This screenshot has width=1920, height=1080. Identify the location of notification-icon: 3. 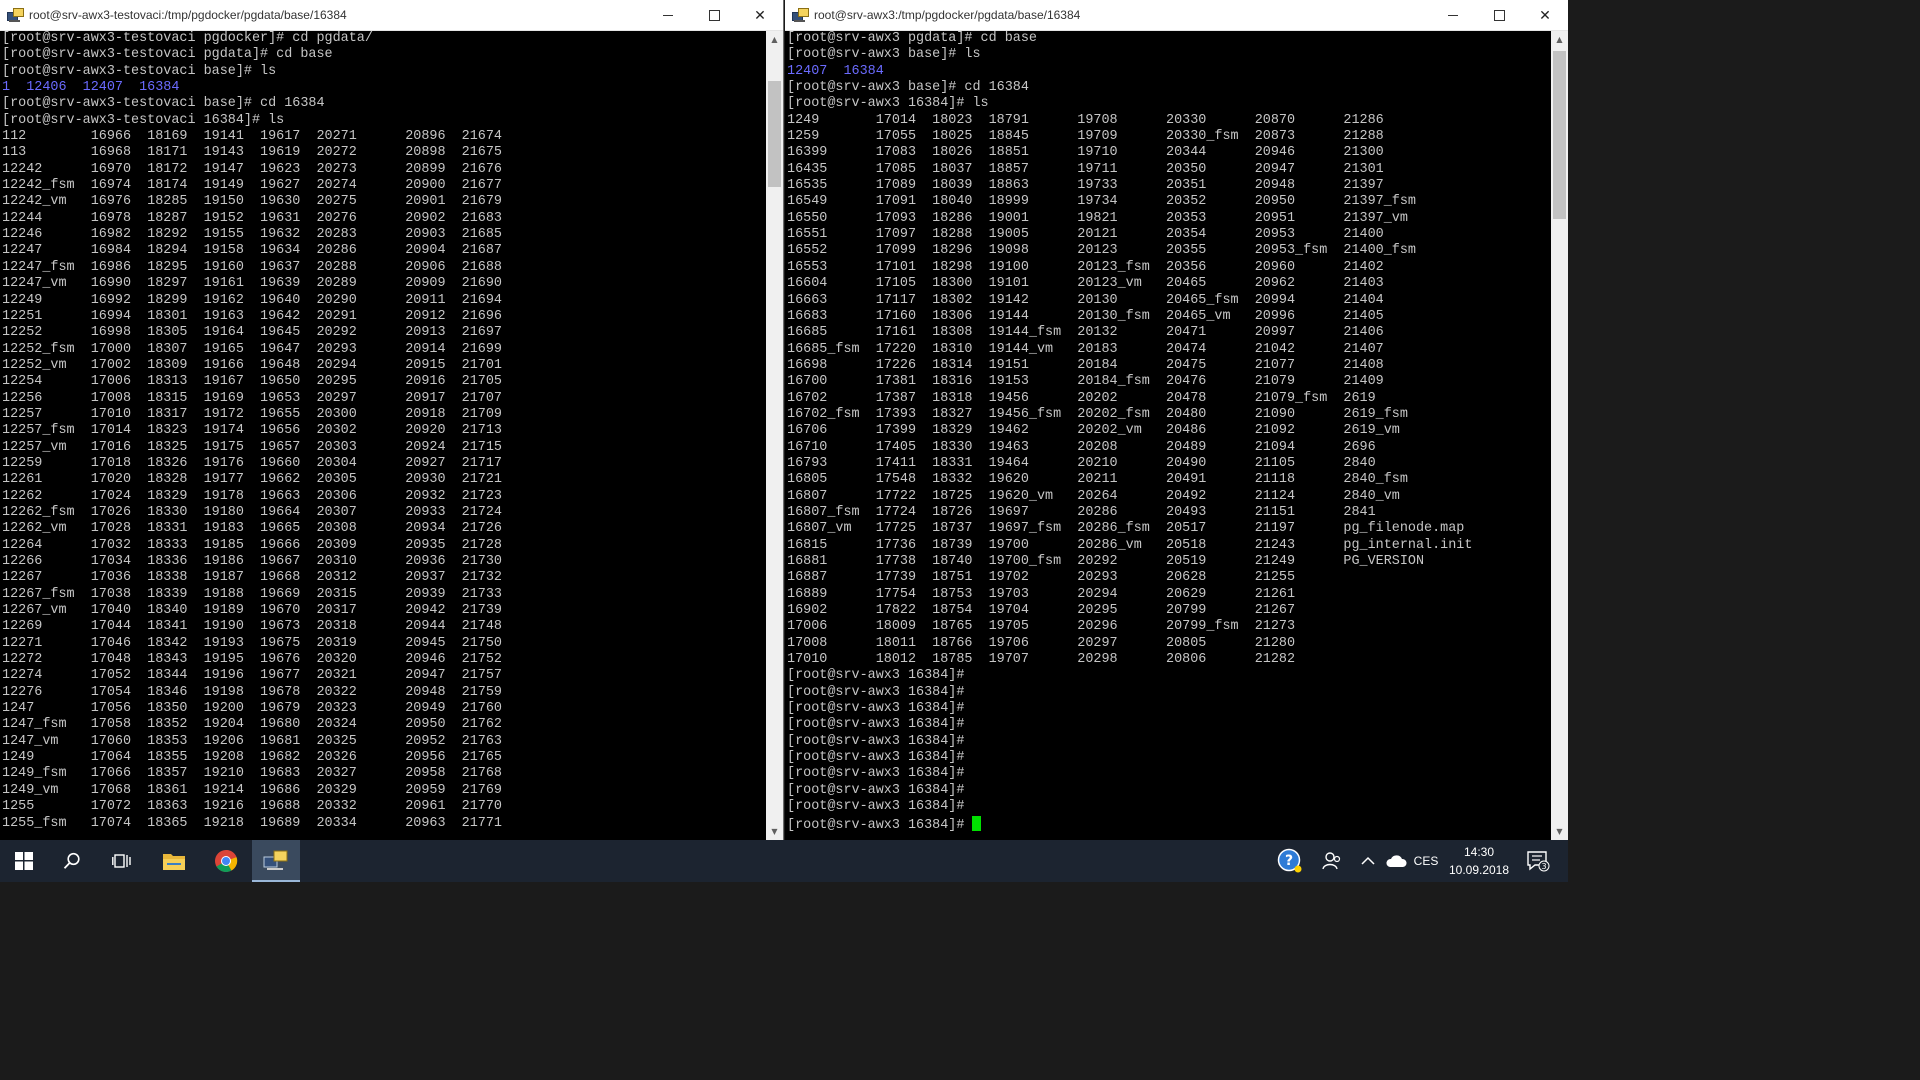
(1538, 861).